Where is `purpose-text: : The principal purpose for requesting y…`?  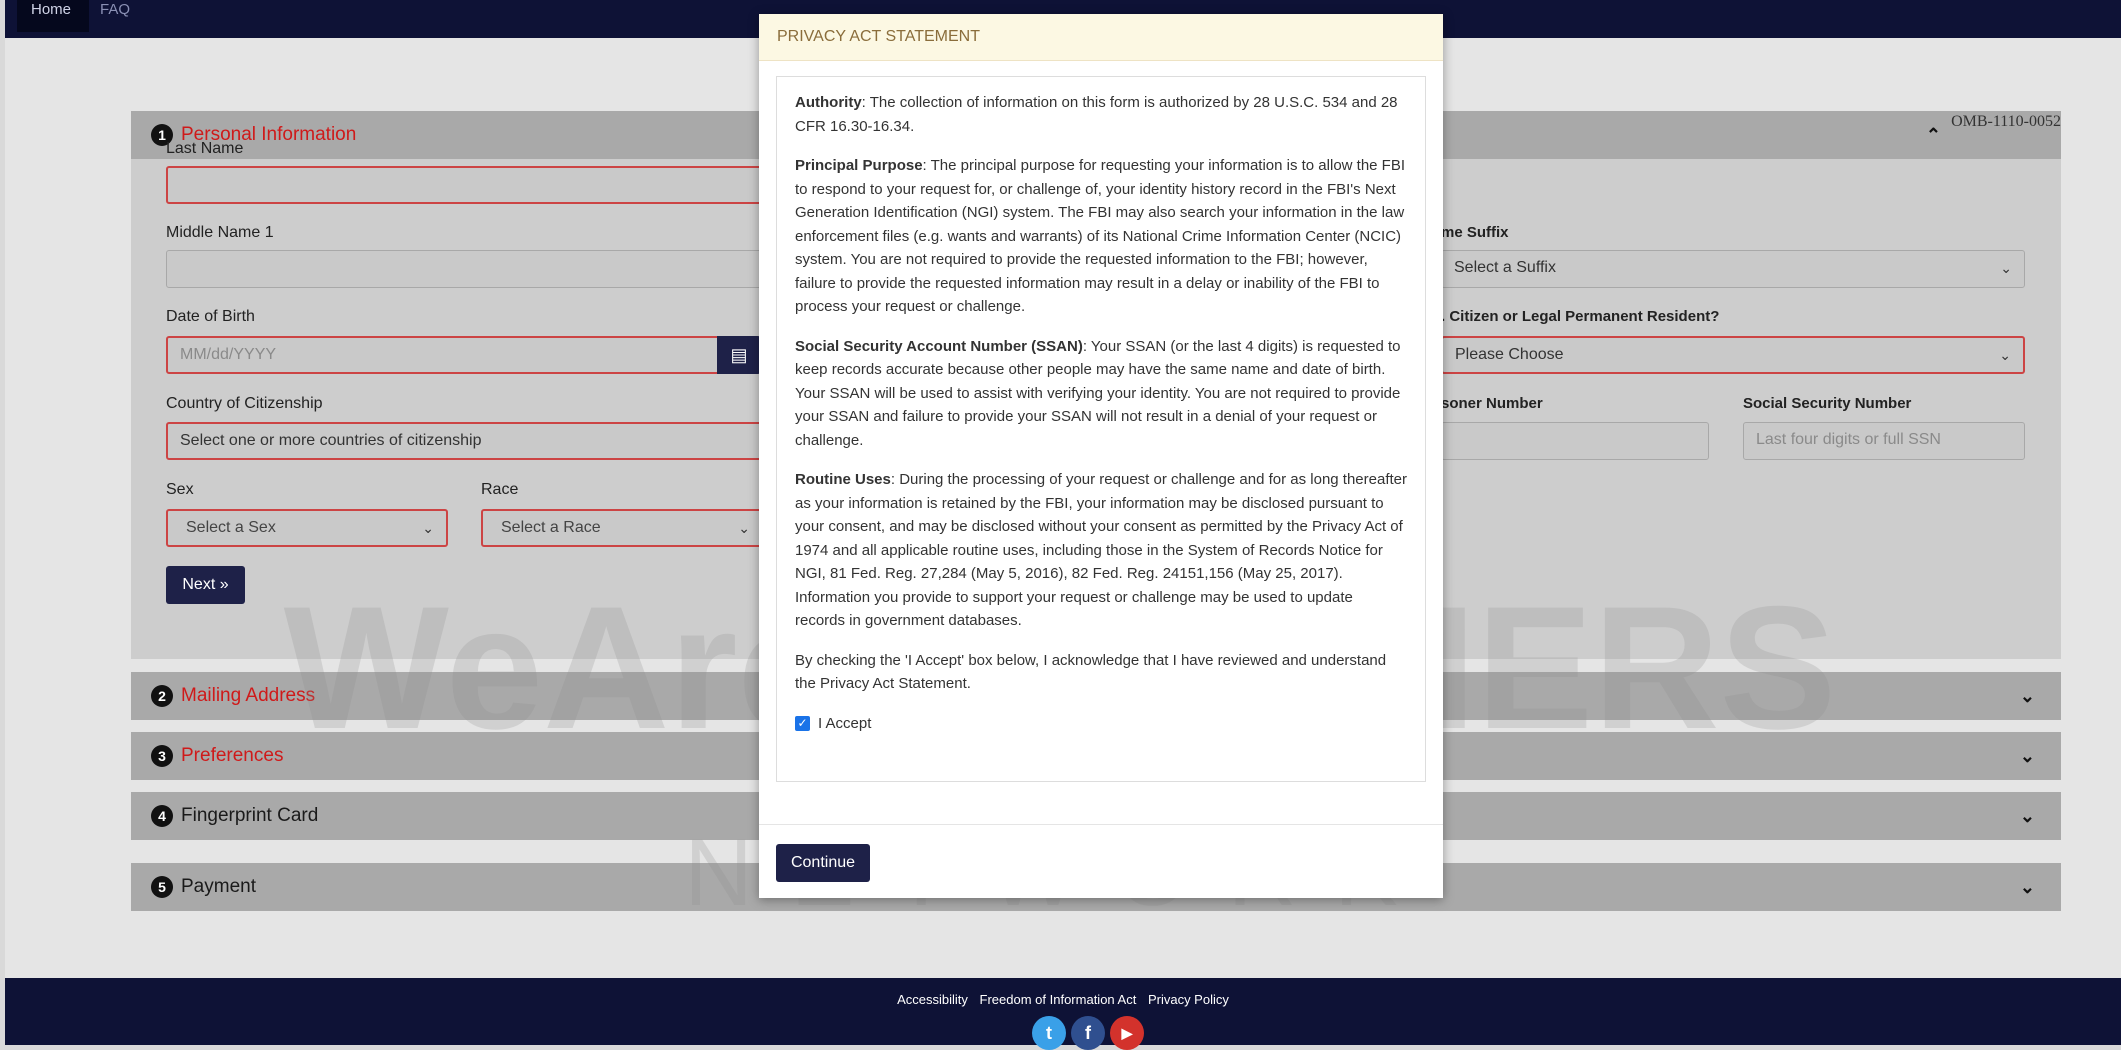
purpose-text: : The principal purpose for requesting y… is located at coordinates (1100, 236).